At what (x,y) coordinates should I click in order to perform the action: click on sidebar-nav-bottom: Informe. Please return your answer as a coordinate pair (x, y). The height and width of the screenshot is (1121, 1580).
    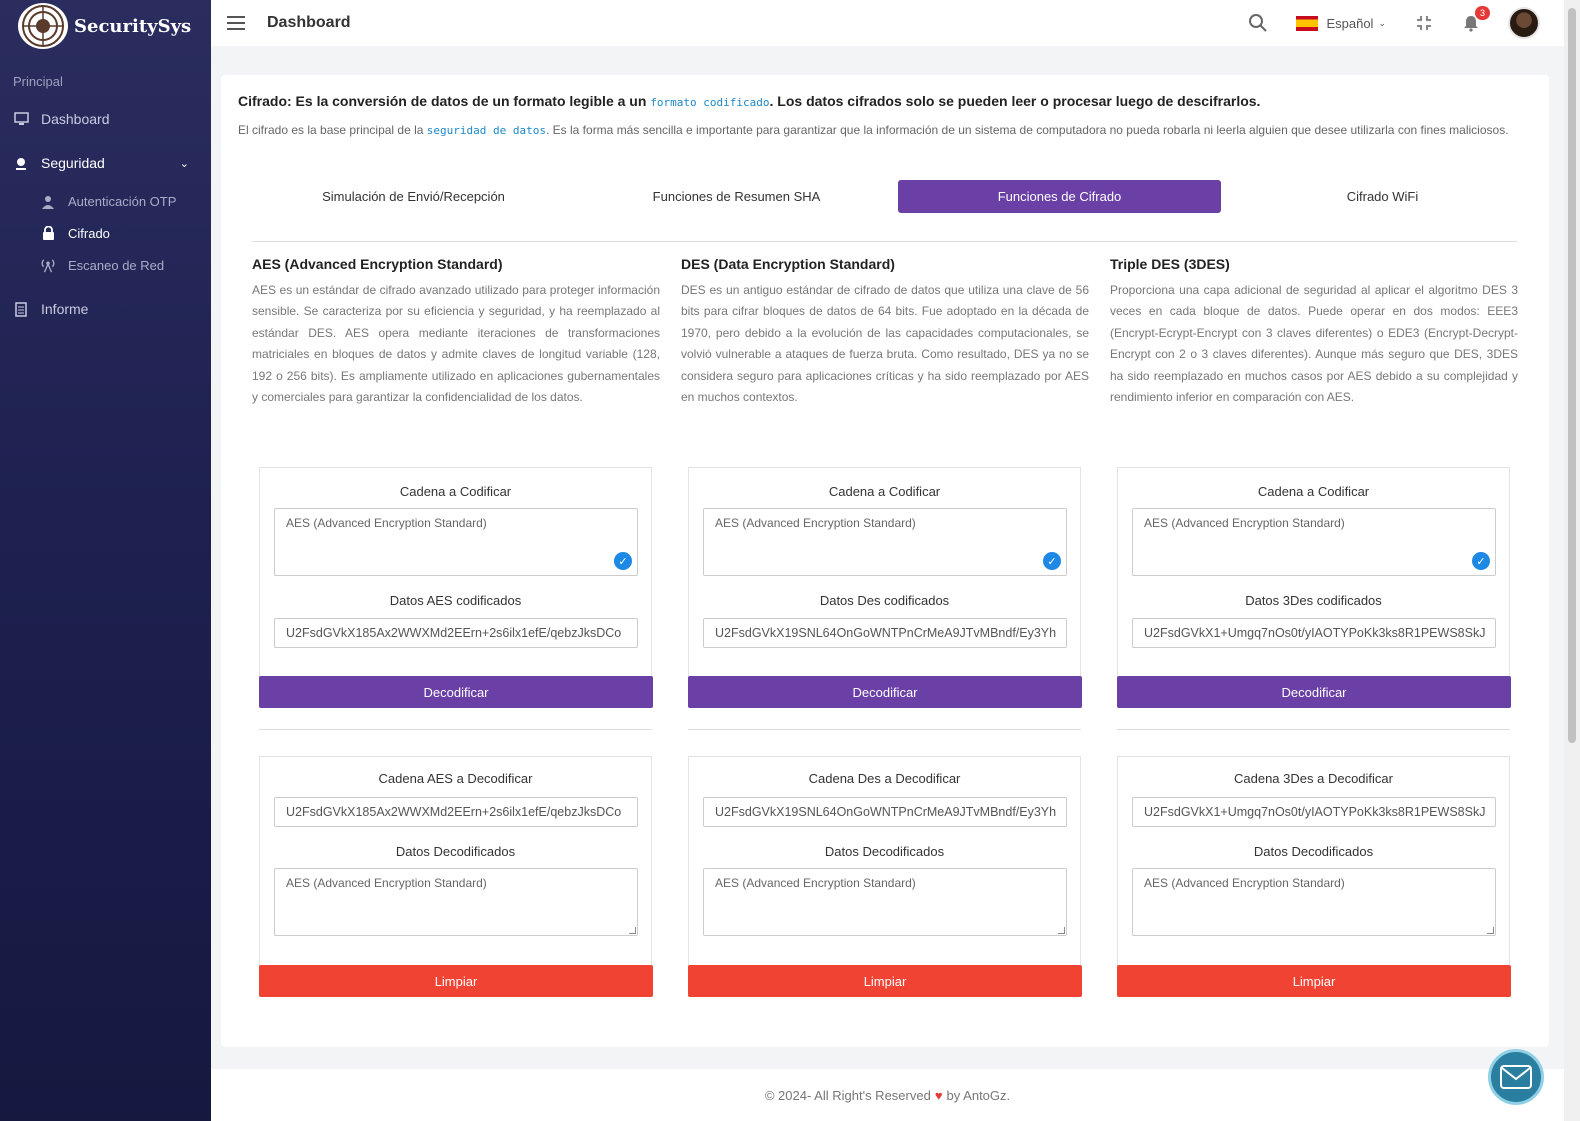
    Looking at the image, I should click on (105, 309).